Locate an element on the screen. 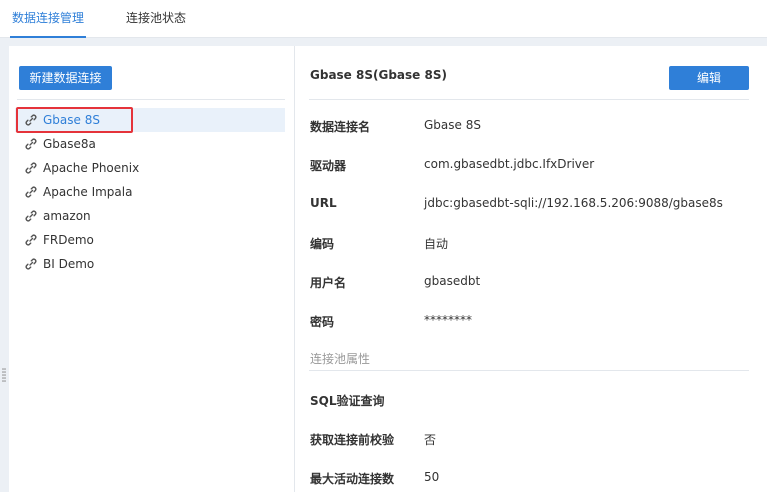 The height and width of the screenshot is (492, 767). connection-name: Apache Impala is located at coordinates (88, 192).